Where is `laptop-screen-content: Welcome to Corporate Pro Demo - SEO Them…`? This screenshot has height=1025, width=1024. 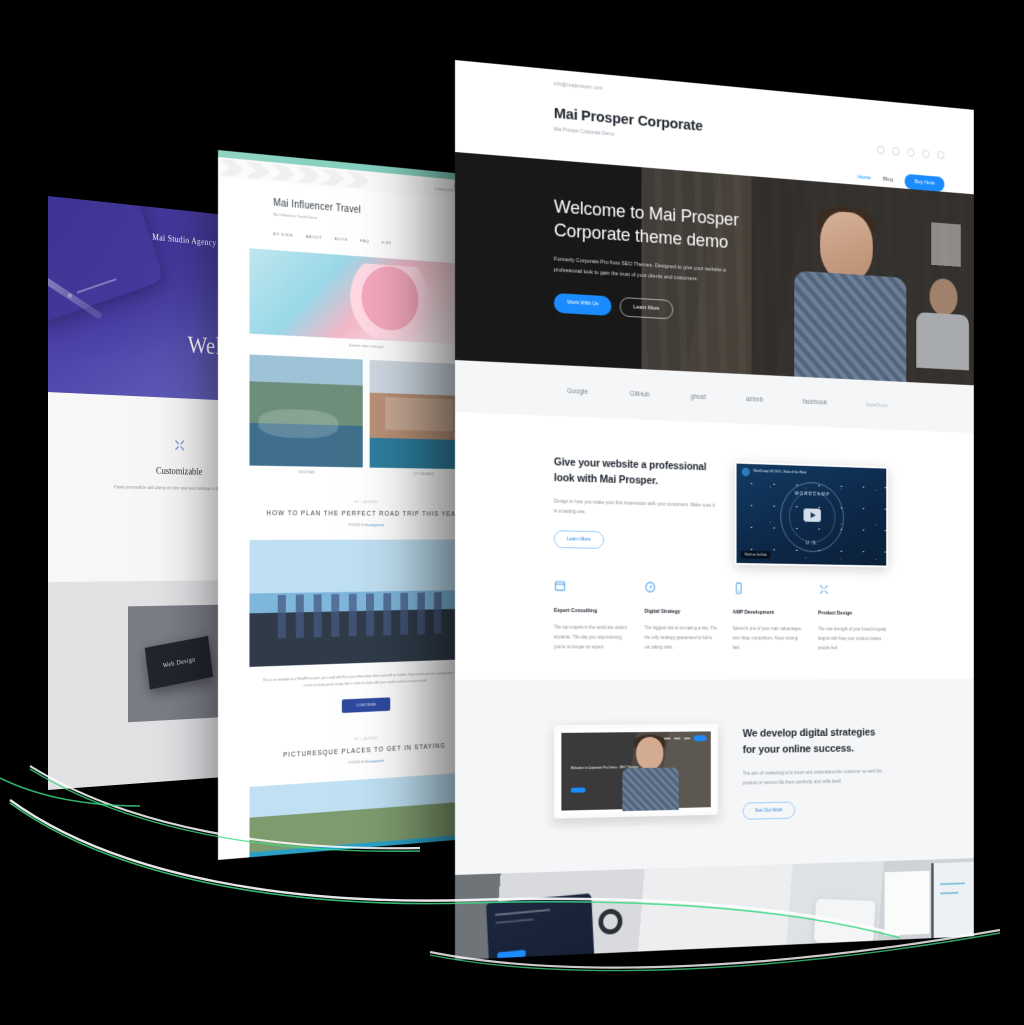 laptop-screen-content: Welcome to Corporate Pro Demo - SEO Them… is located at coordinates (636, 771).